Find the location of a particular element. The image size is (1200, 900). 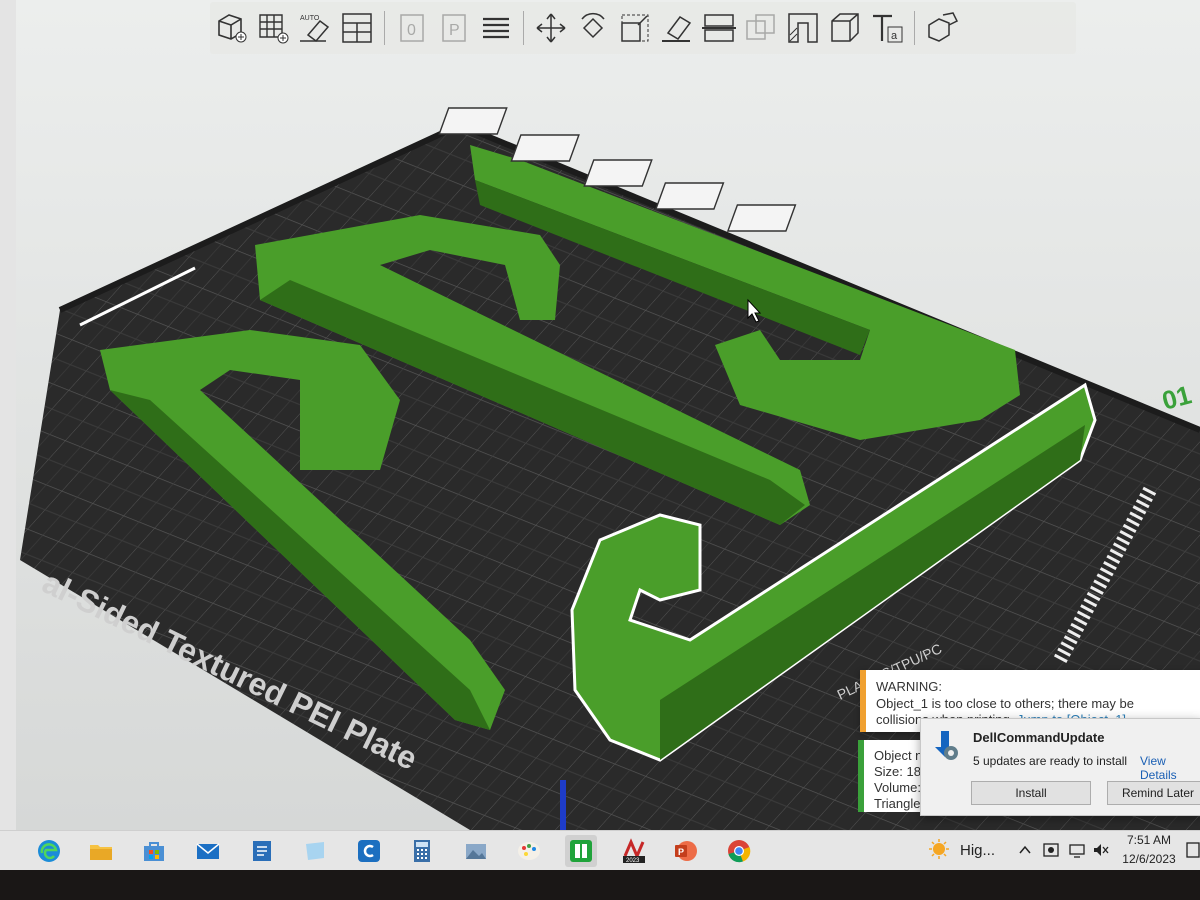

taskbar-file-explorer is located at coordinates (101, 851).